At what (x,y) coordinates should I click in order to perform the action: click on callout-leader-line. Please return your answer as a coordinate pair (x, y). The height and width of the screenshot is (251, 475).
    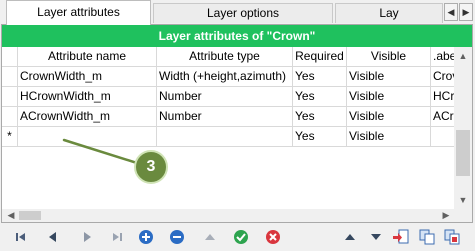
    Looking at the image, I should click on (100, 151).